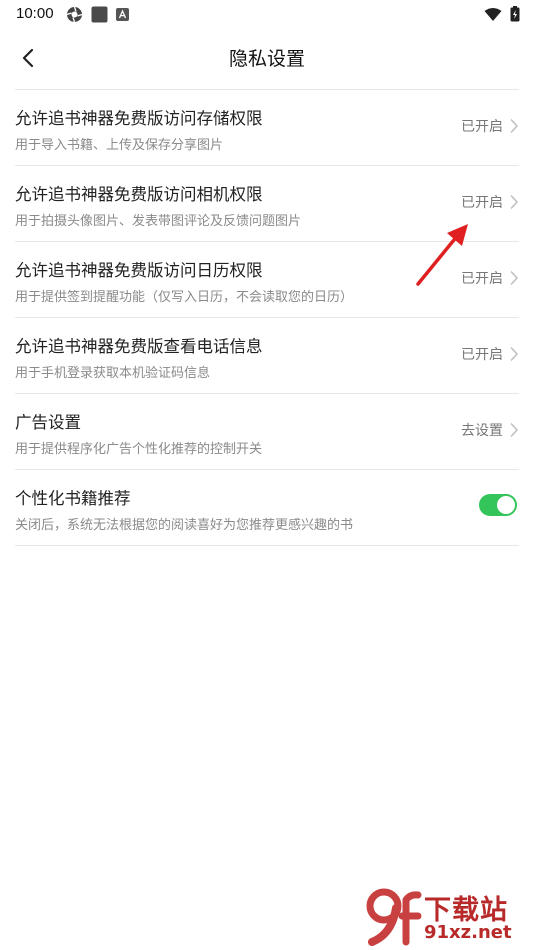 The width and height of the screenshot is (534, 950). What do you see at coordinates (267, 128) in the screenshot?
I see `setting-row-storage-permission: 允许追书神器免费版访问存储权限 用于导入书籍、上传及保存分享图片 已开启` at bounding box center [267, 128].